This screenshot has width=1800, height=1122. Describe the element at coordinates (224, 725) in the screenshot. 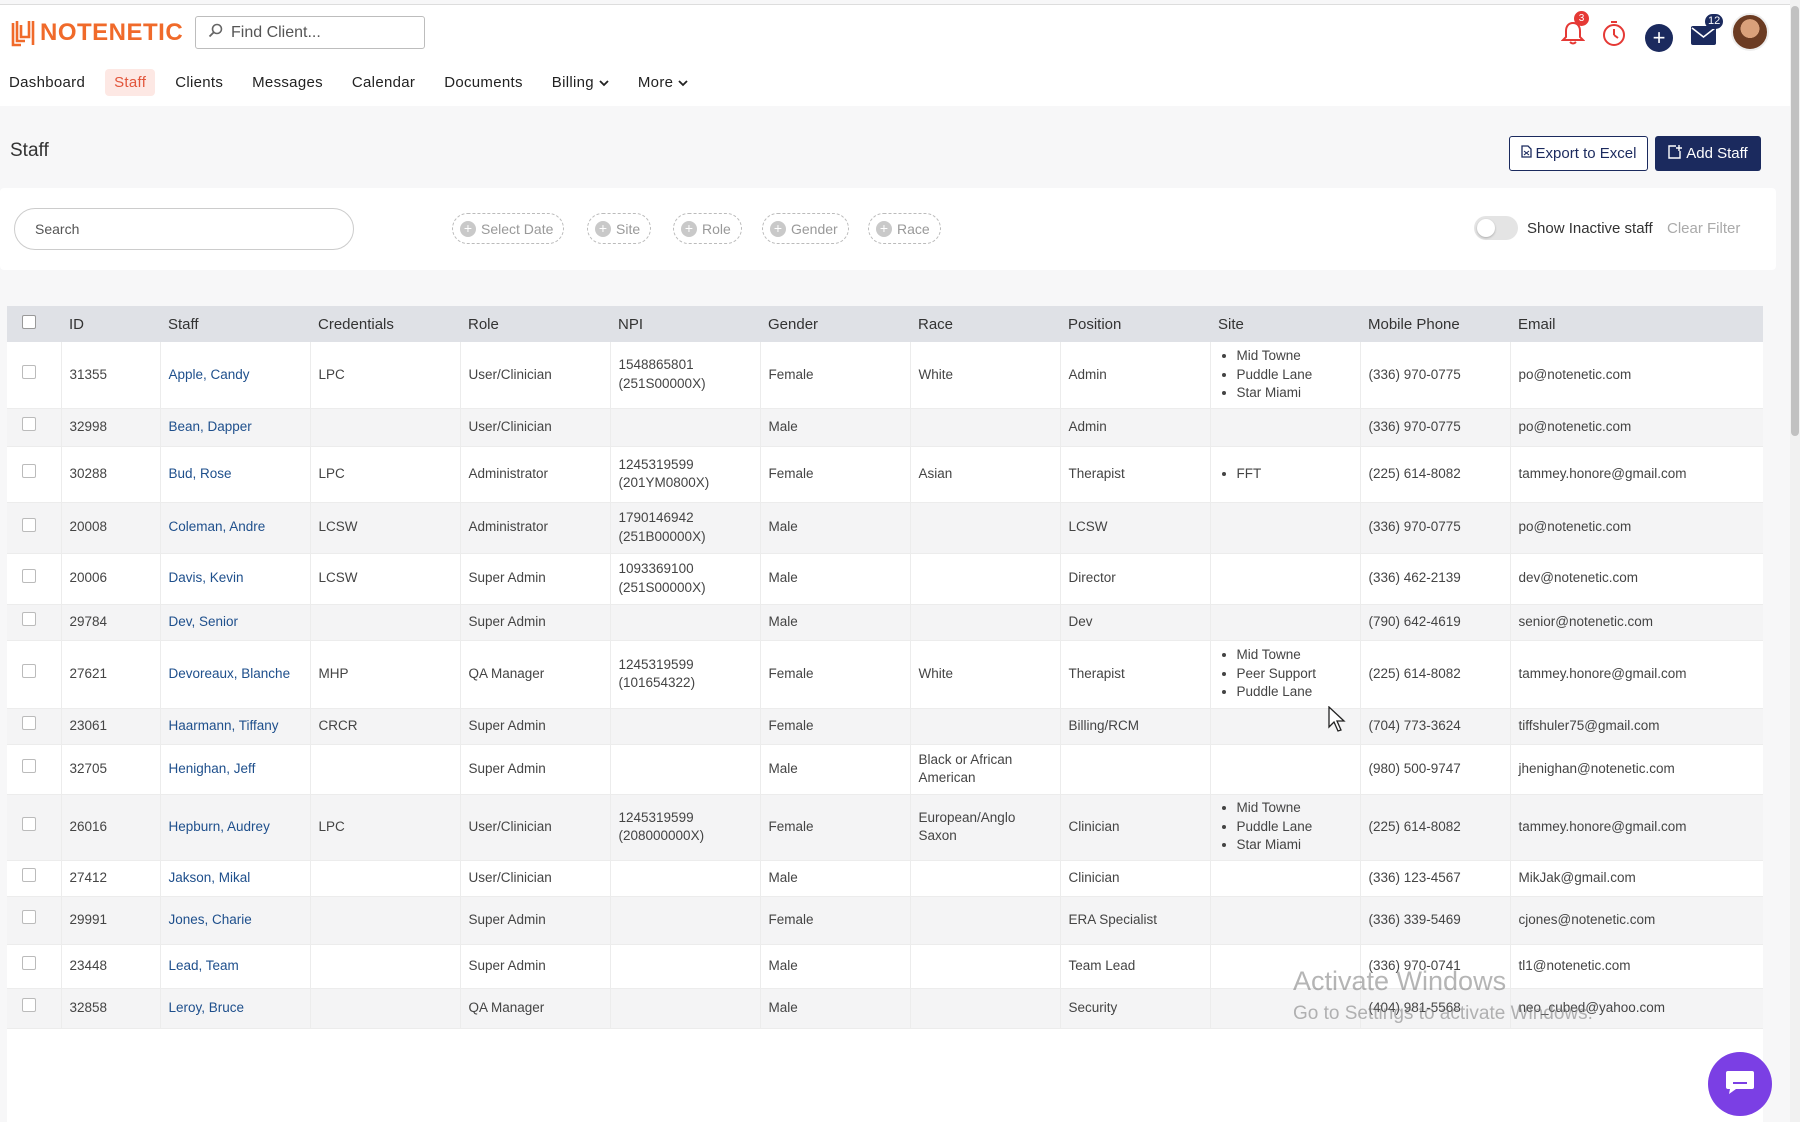

I see `staff-name-link: Haarmann, Tiffany` at that location.